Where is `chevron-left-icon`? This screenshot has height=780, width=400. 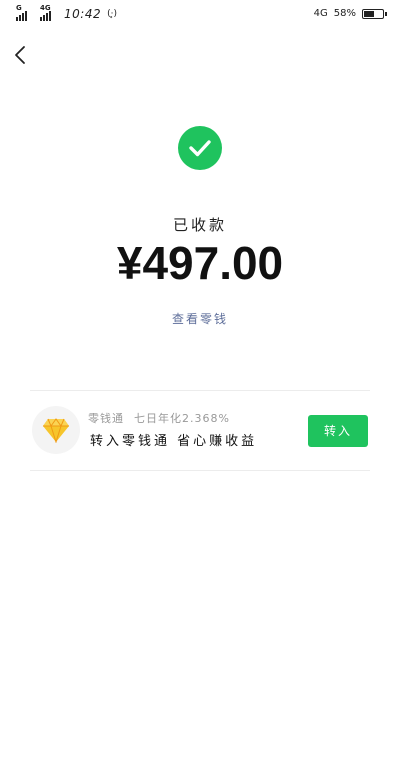
chevron-left-icon is located at coordinates (20, 55).